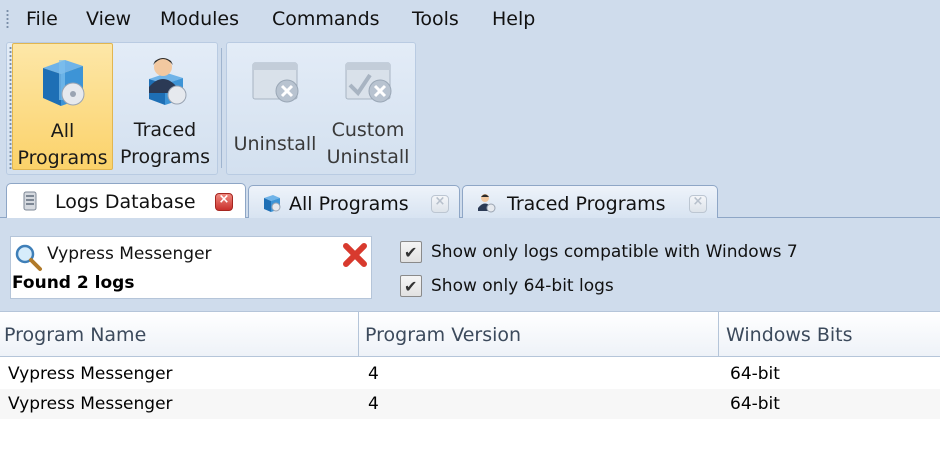 The width and height of the screenshot is (940, 471). Describe the element at coordinates (7, 19) in the screenshot. I see `menu-grip-icon` at that location.